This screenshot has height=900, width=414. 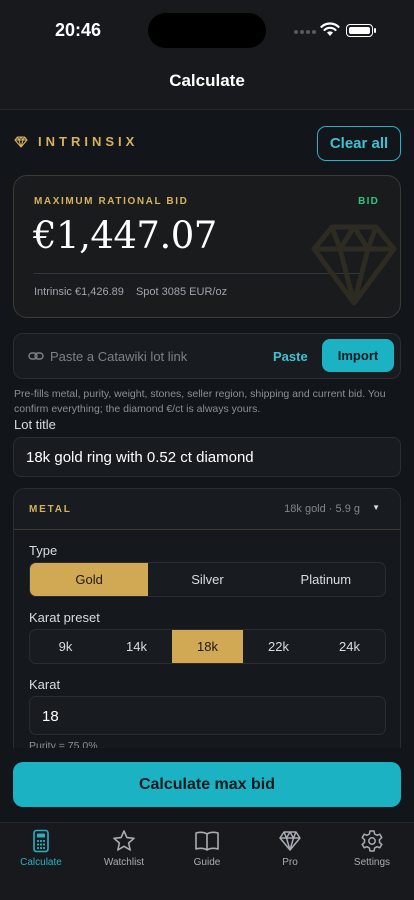 What do you see at coordinates (65, 646) in the screenshot?
I see `karat-option-9k: 9k` at bounding box center [65, 646].